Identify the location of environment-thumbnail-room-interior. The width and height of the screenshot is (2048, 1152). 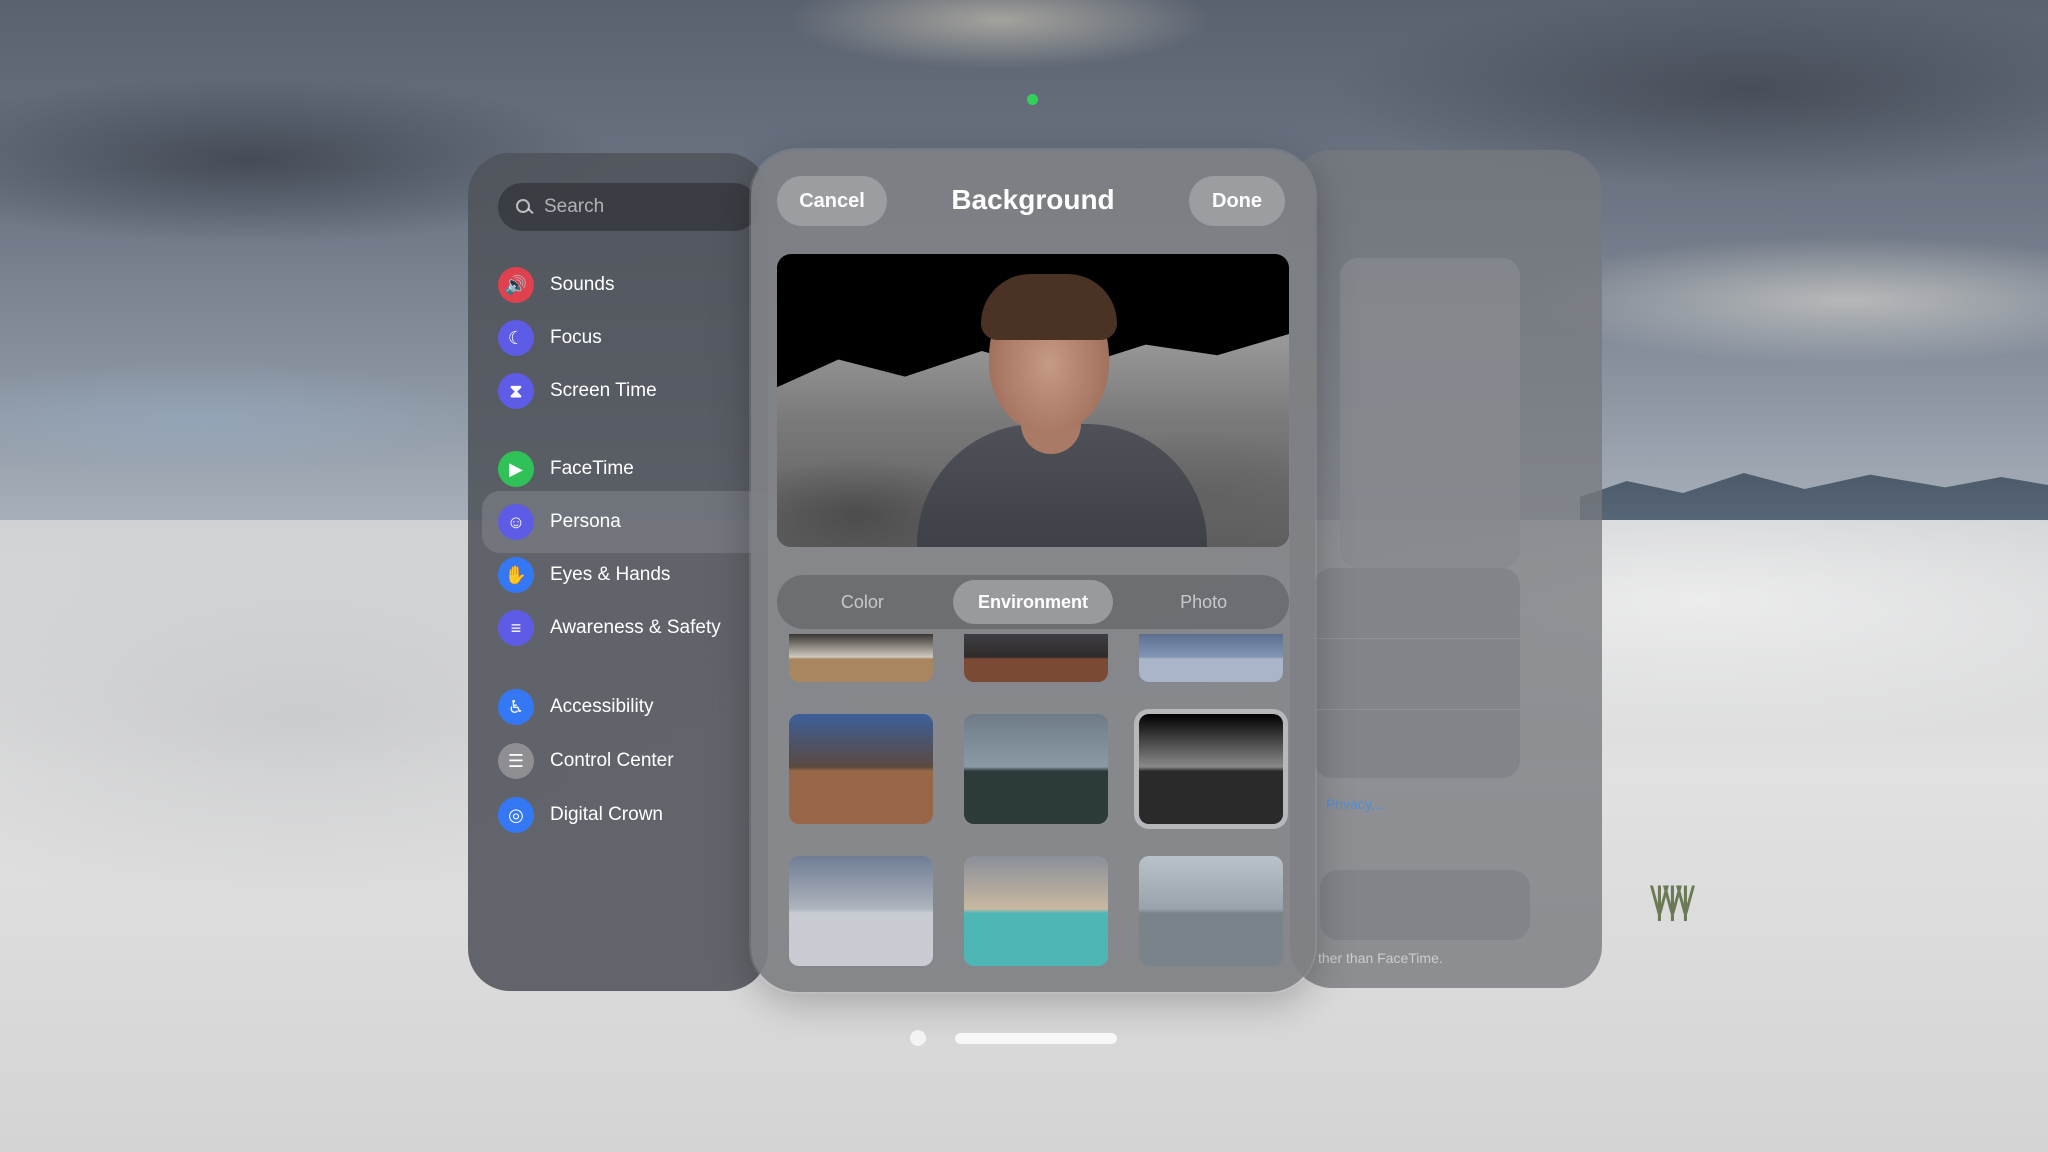
(861, 658).